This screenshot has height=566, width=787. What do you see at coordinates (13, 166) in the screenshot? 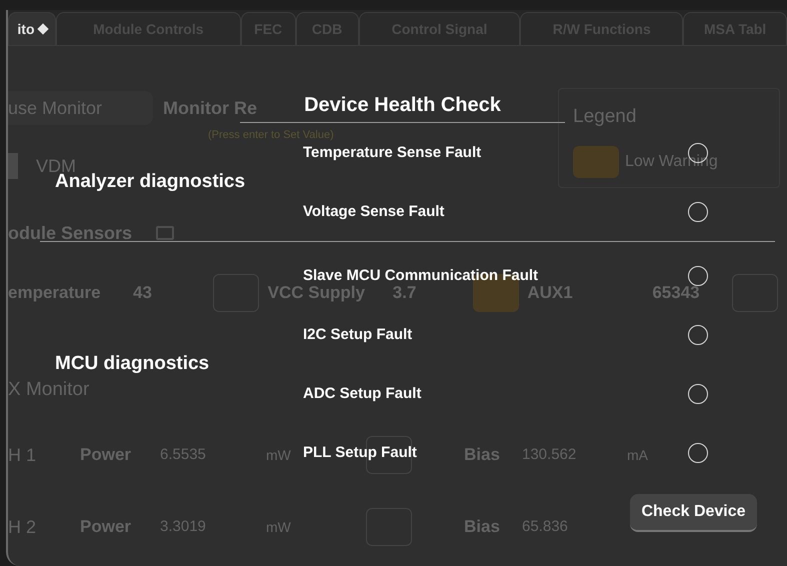
I see `vdm-icon` at bounding box center [13, 166].